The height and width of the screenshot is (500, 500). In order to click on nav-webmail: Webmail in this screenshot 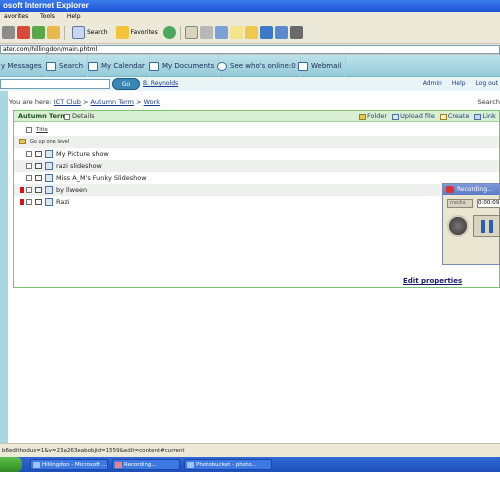, I will do `click(320, 66)`.